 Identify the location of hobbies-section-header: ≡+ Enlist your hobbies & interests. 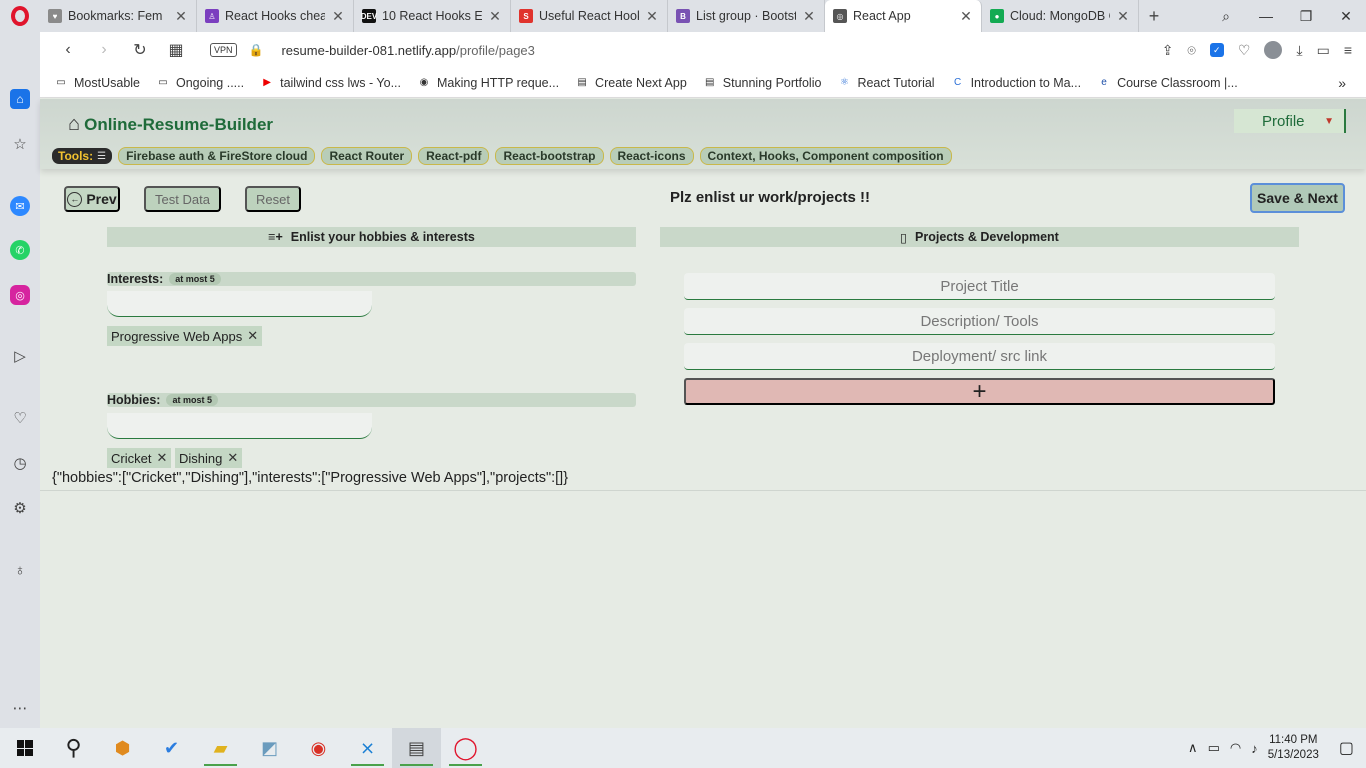
(371, 237).